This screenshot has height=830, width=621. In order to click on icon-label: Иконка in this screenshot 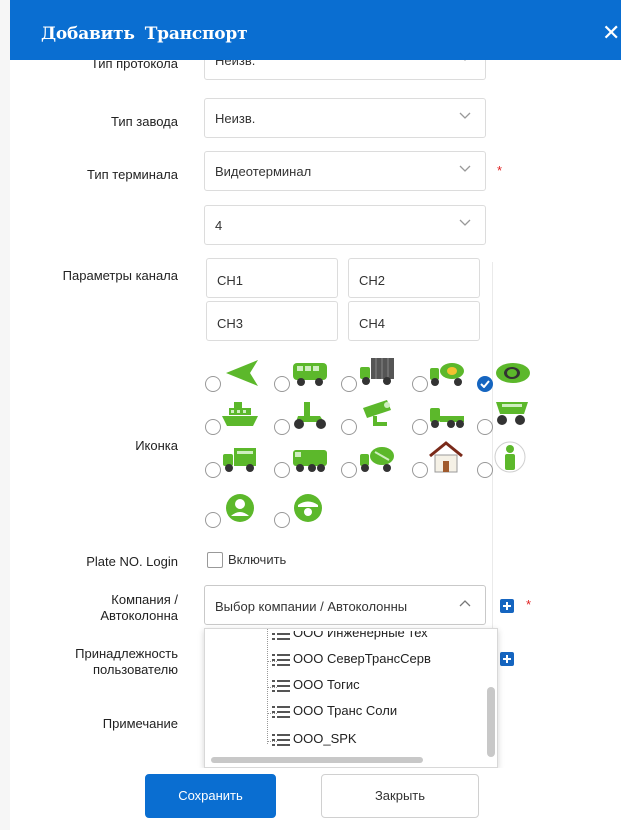, I will do `click(156, 445)`.